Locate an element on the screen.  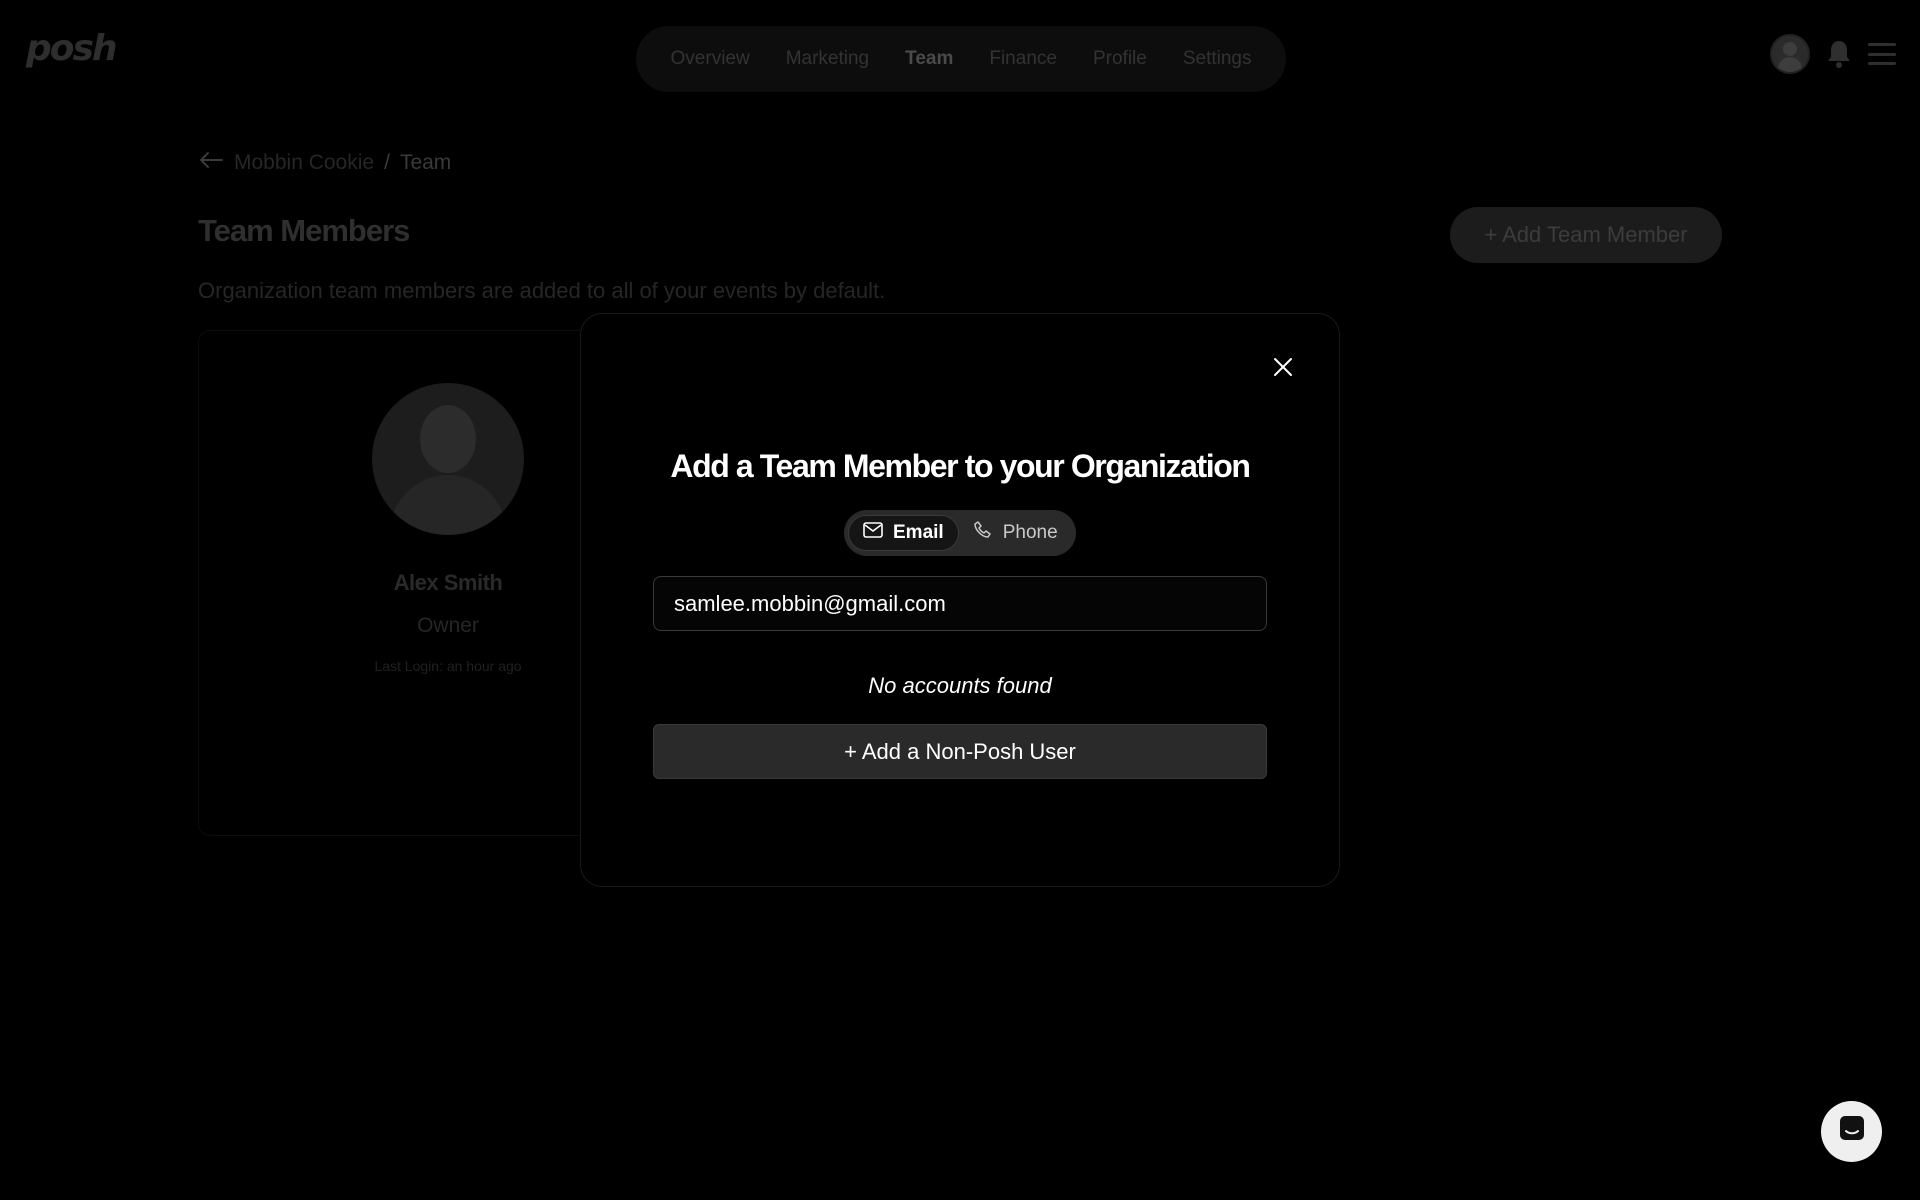
email-input is located at coordinates (960, 603).